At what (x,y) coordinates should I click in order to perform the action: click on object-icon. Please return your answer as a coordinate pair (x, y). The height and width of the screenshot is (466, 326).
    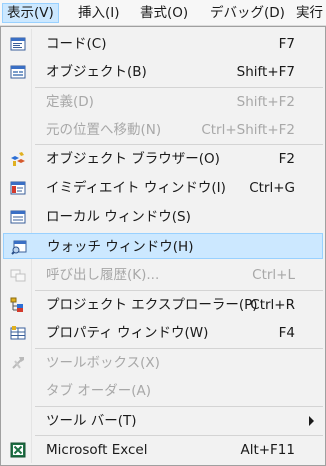
    Looking at the image, I should click on (18, 72).